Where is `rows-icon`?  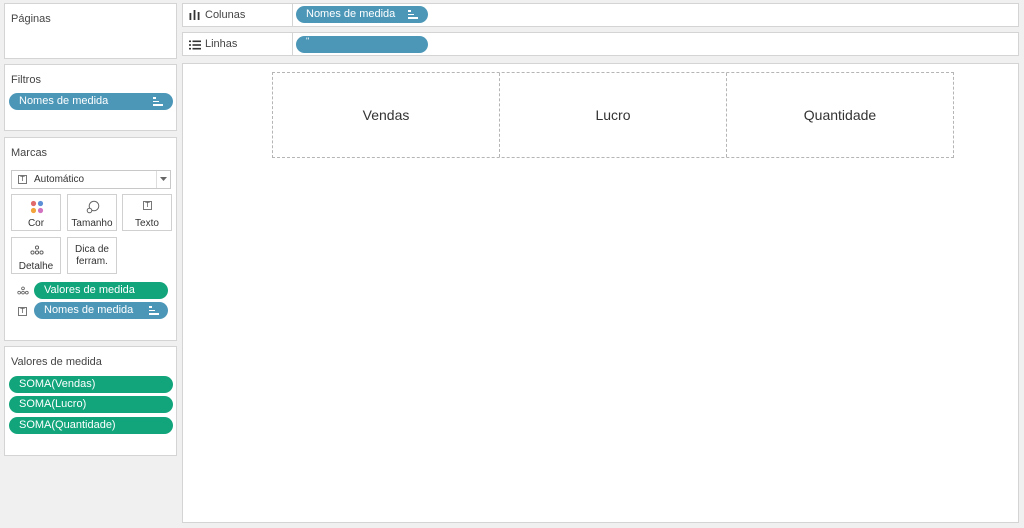
rows-icon is located at coordinates (195, 45).